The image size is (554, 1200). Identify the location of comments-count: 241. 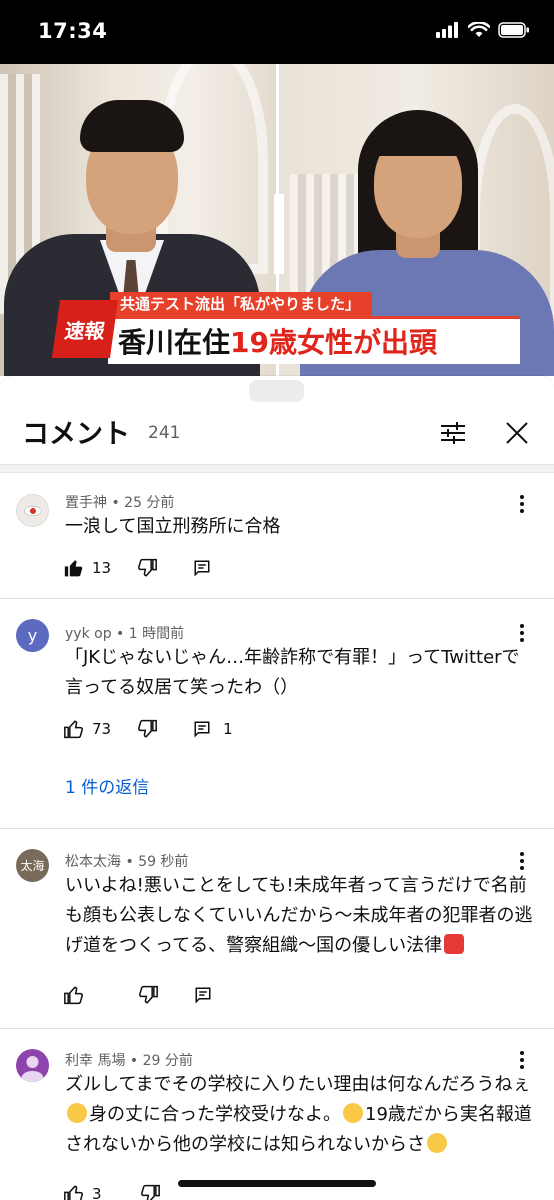
(164, 433).